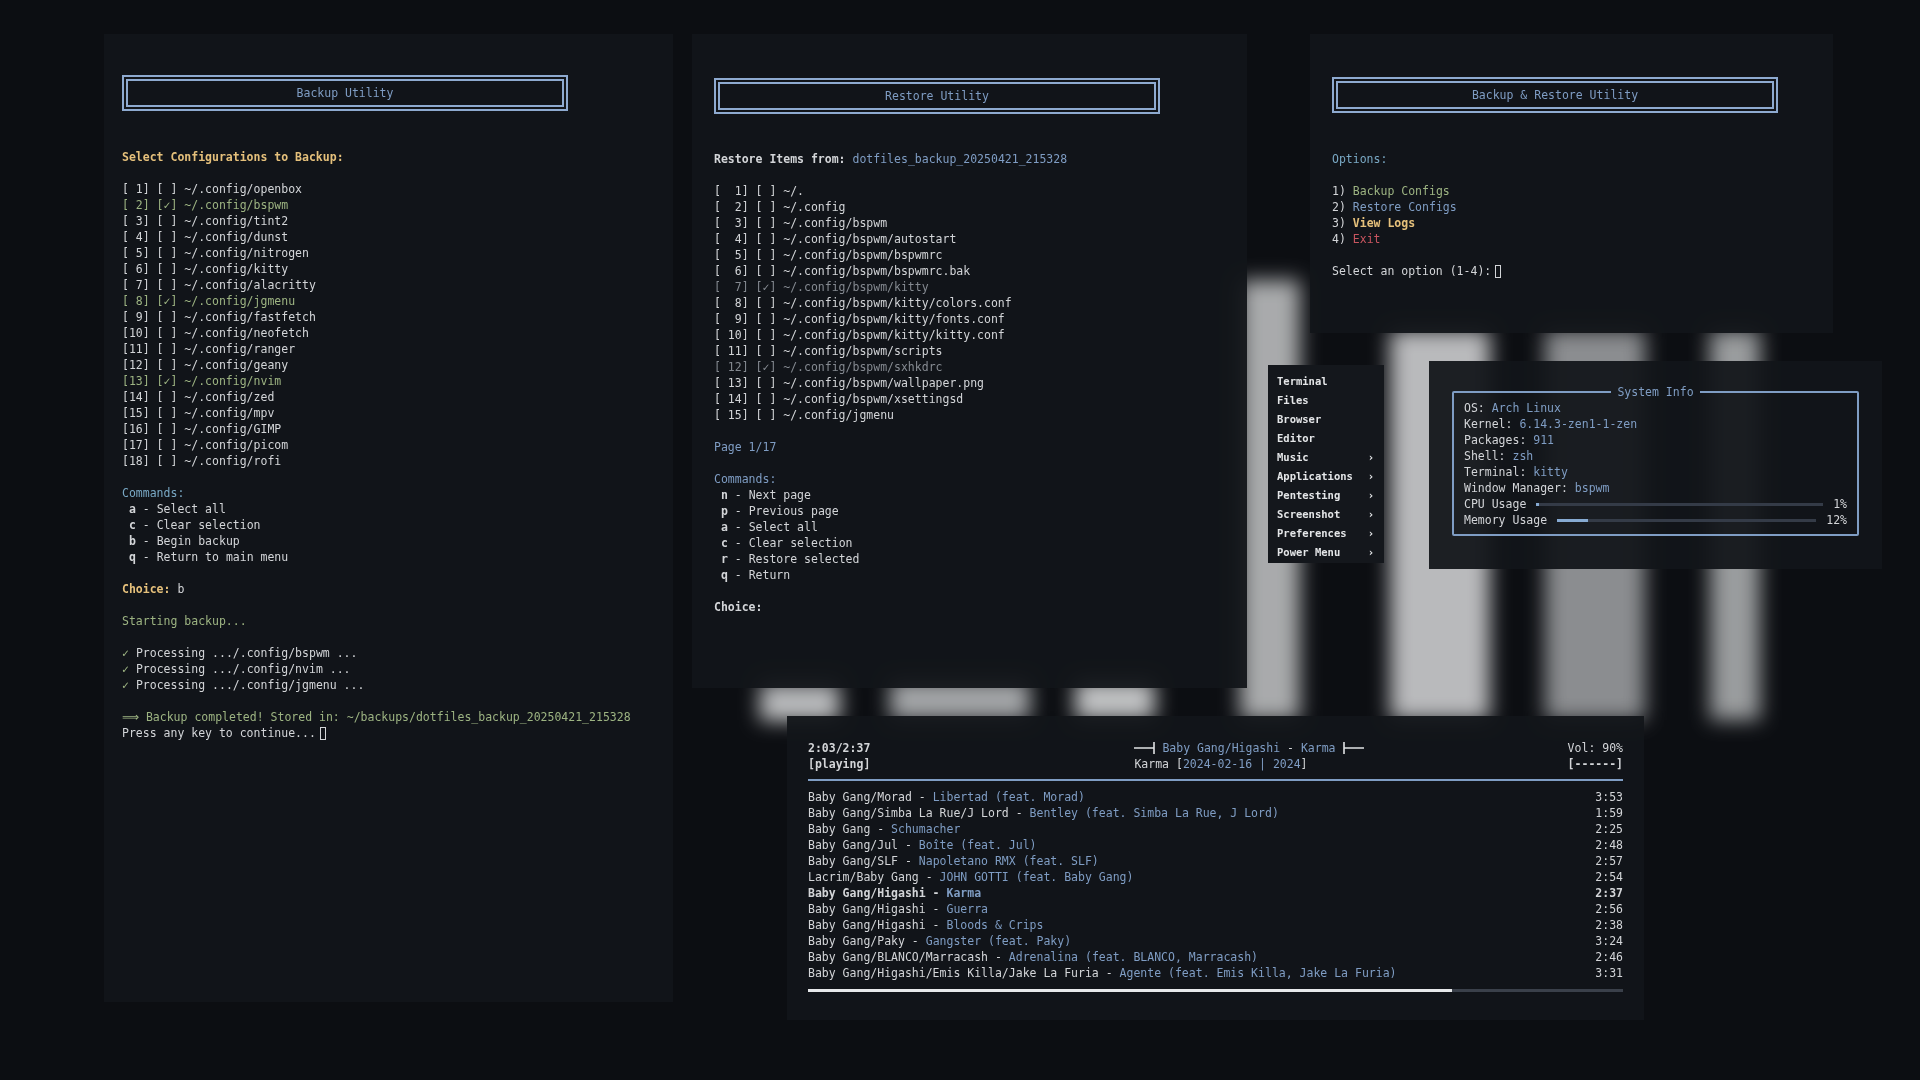  Describe the element at coordinates (884, 829) in the screenshot. I see `track-name: Baby Gang - Schumacher` at that location.